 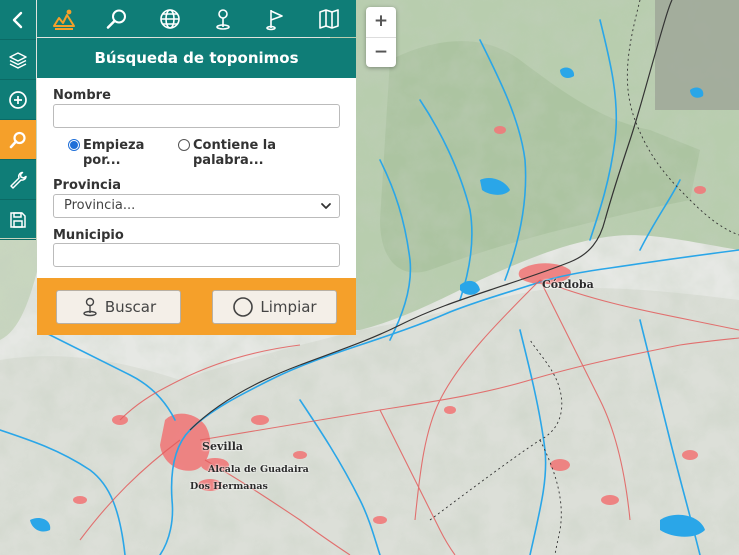 I want to click on search-tool-button, so click(x=18, y=140).